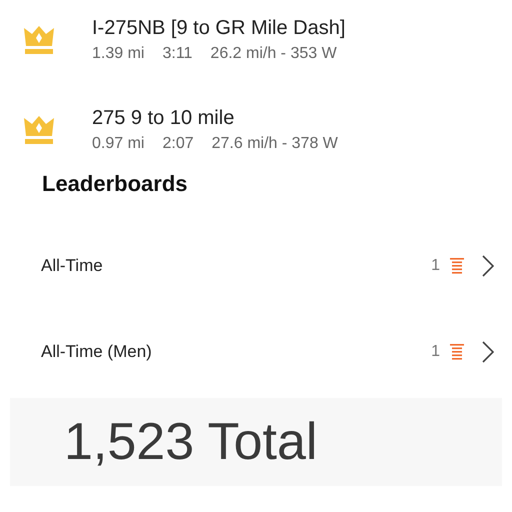 The width and height of the screenshot is (512, 512). Describe the element at coordinates (236, 266) in the screenshot. I see `leaderboard-label: All-Time` at that location.